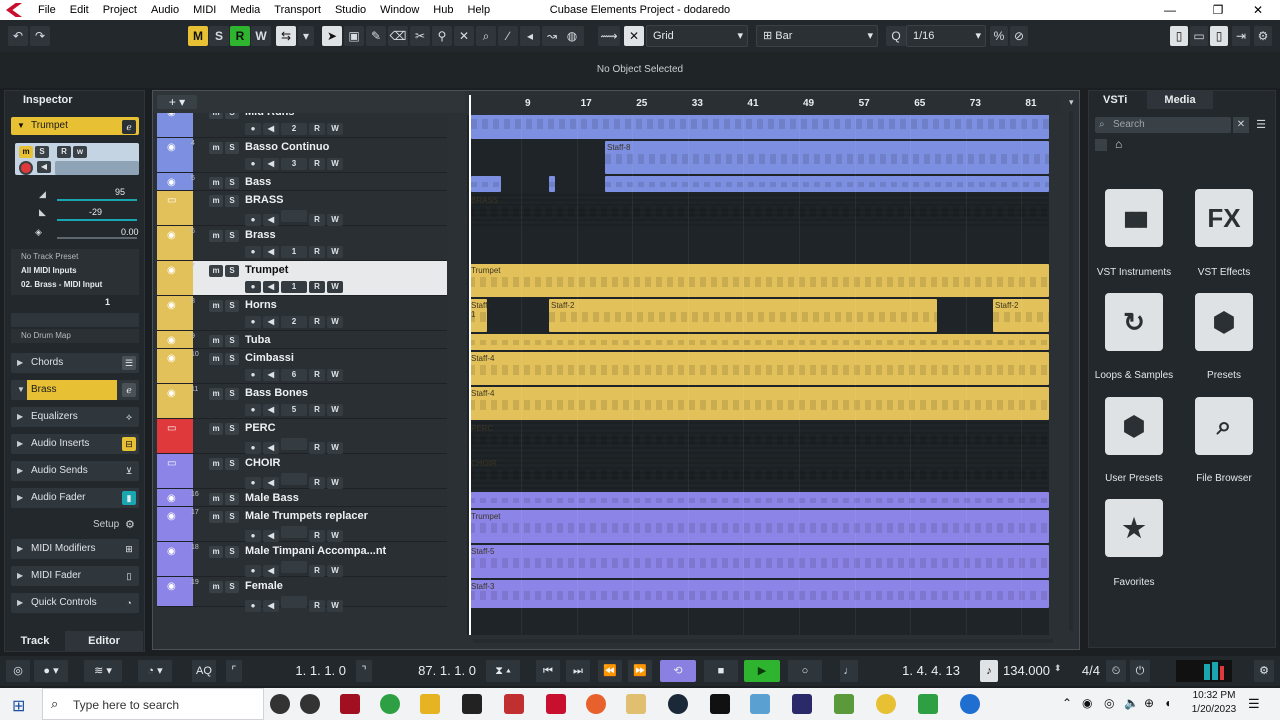  I want to click on track-lane: Trumpet, so click(758, 280).